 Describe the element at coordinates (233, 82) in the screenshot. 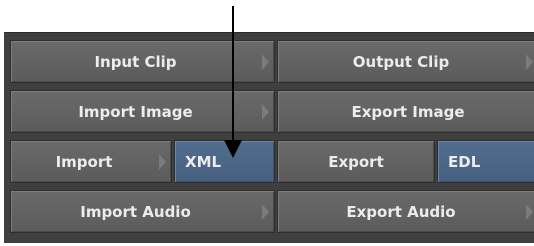

I see `callout-arrow-icon` at that location.